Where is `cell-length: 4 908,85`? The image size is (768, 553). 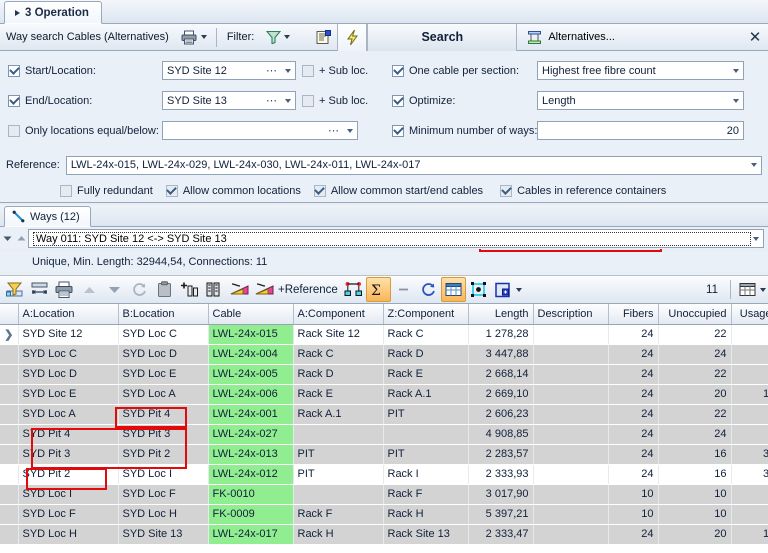 cell-length: 4 908,85 is located at coordinates (501, 434).